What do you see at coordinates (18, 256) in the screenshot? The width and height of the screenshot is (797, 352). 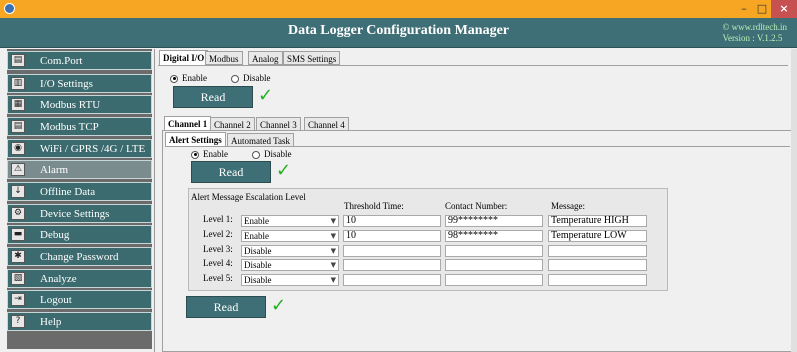 I see `password-icon: ✱` at bounding box center [18, 256].